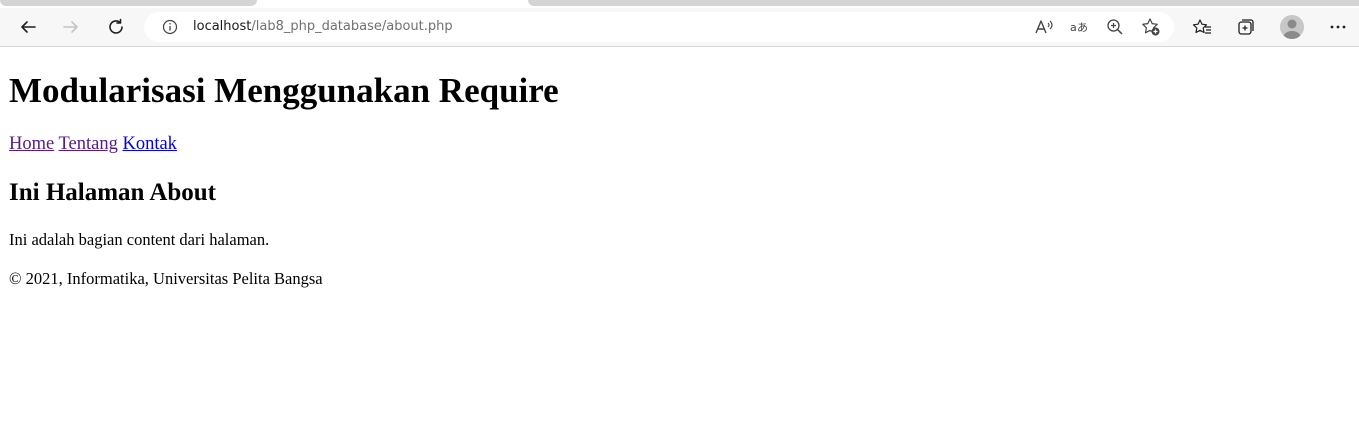 The height and width of the screenshot is (447, 1359). I want to click on url-text: localhost/lab8_php_database/about.php, so click(323, 27).